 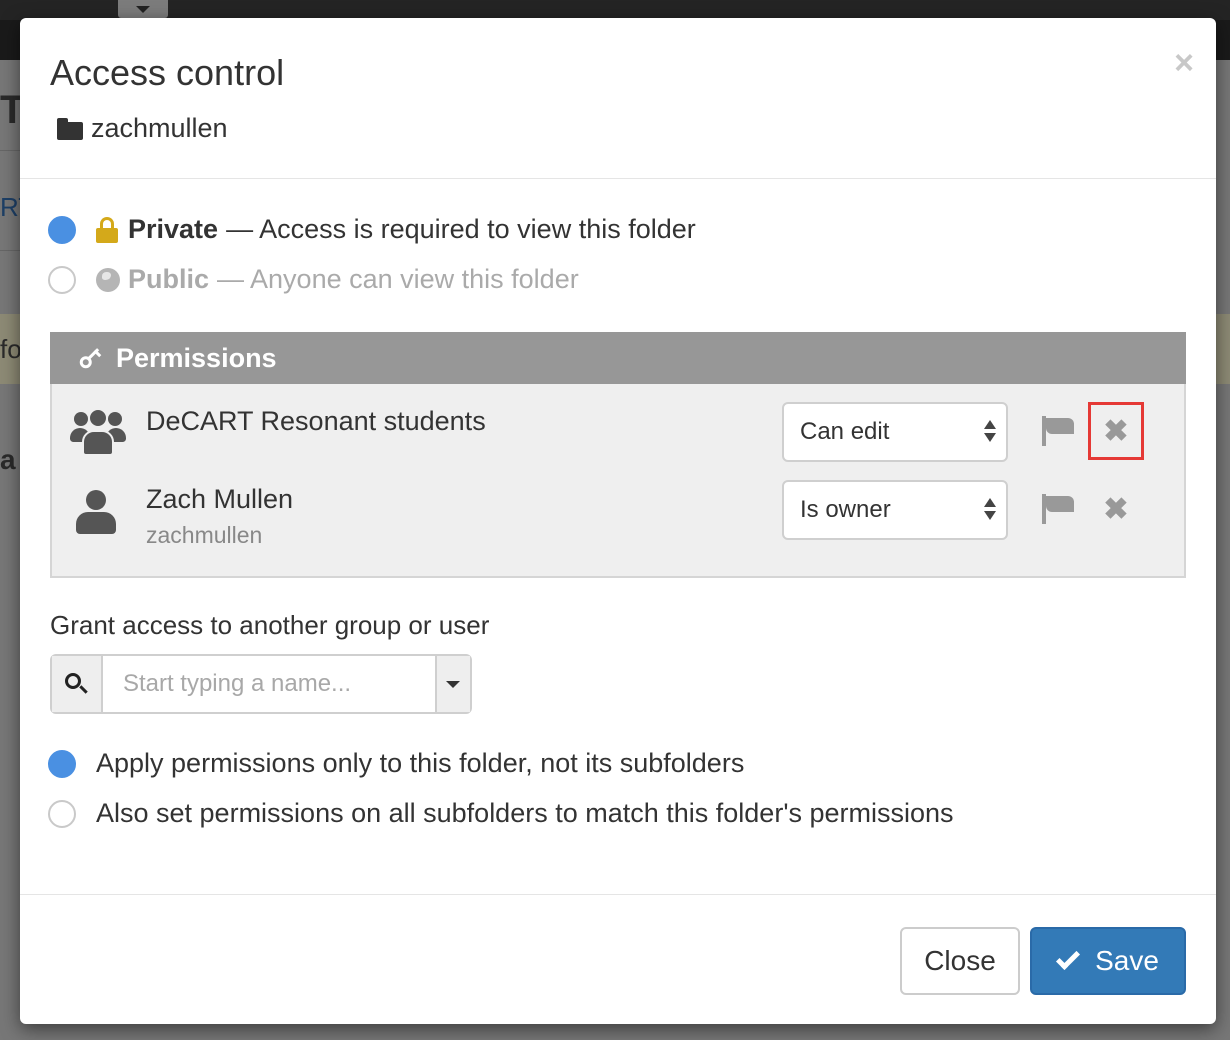 I want to click on search-addon, so click(x=77, y=684).